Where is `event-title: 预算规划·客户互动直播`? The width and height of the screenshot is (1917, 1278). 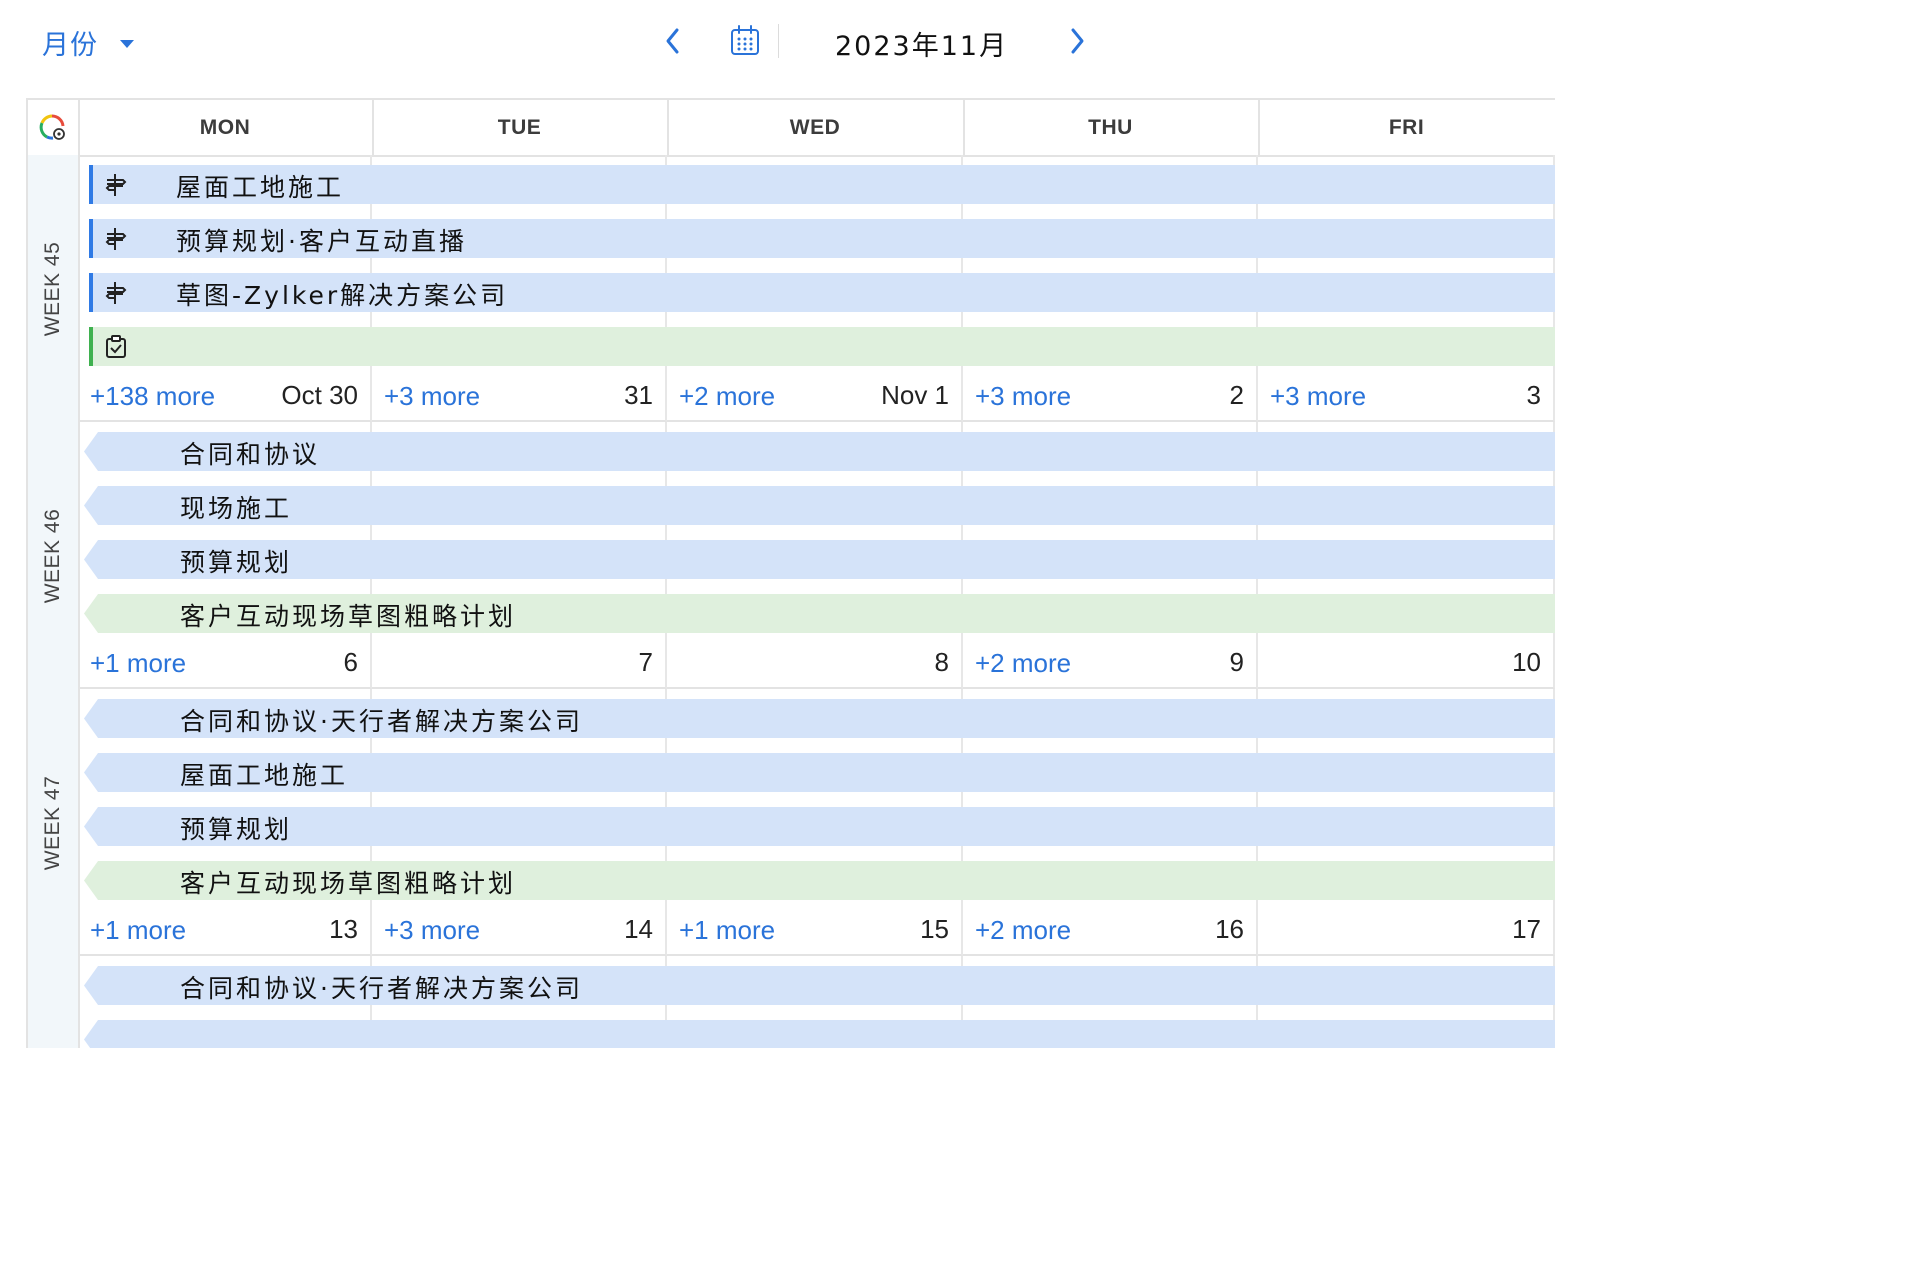 event-title: 预算规划·客户互动直播 is located at coordinates (321, 241).